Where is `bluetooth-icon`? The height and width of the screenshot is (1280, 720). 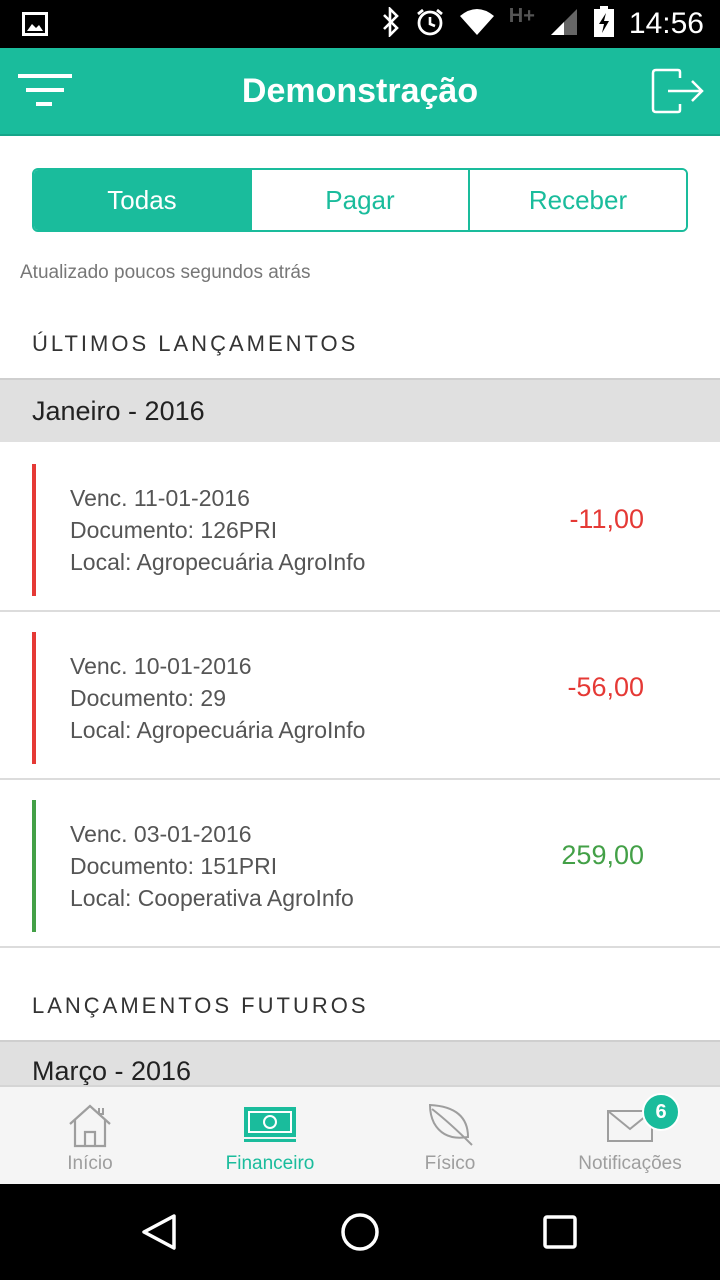
bluetooth-icon is located at coordinates (391, 23).